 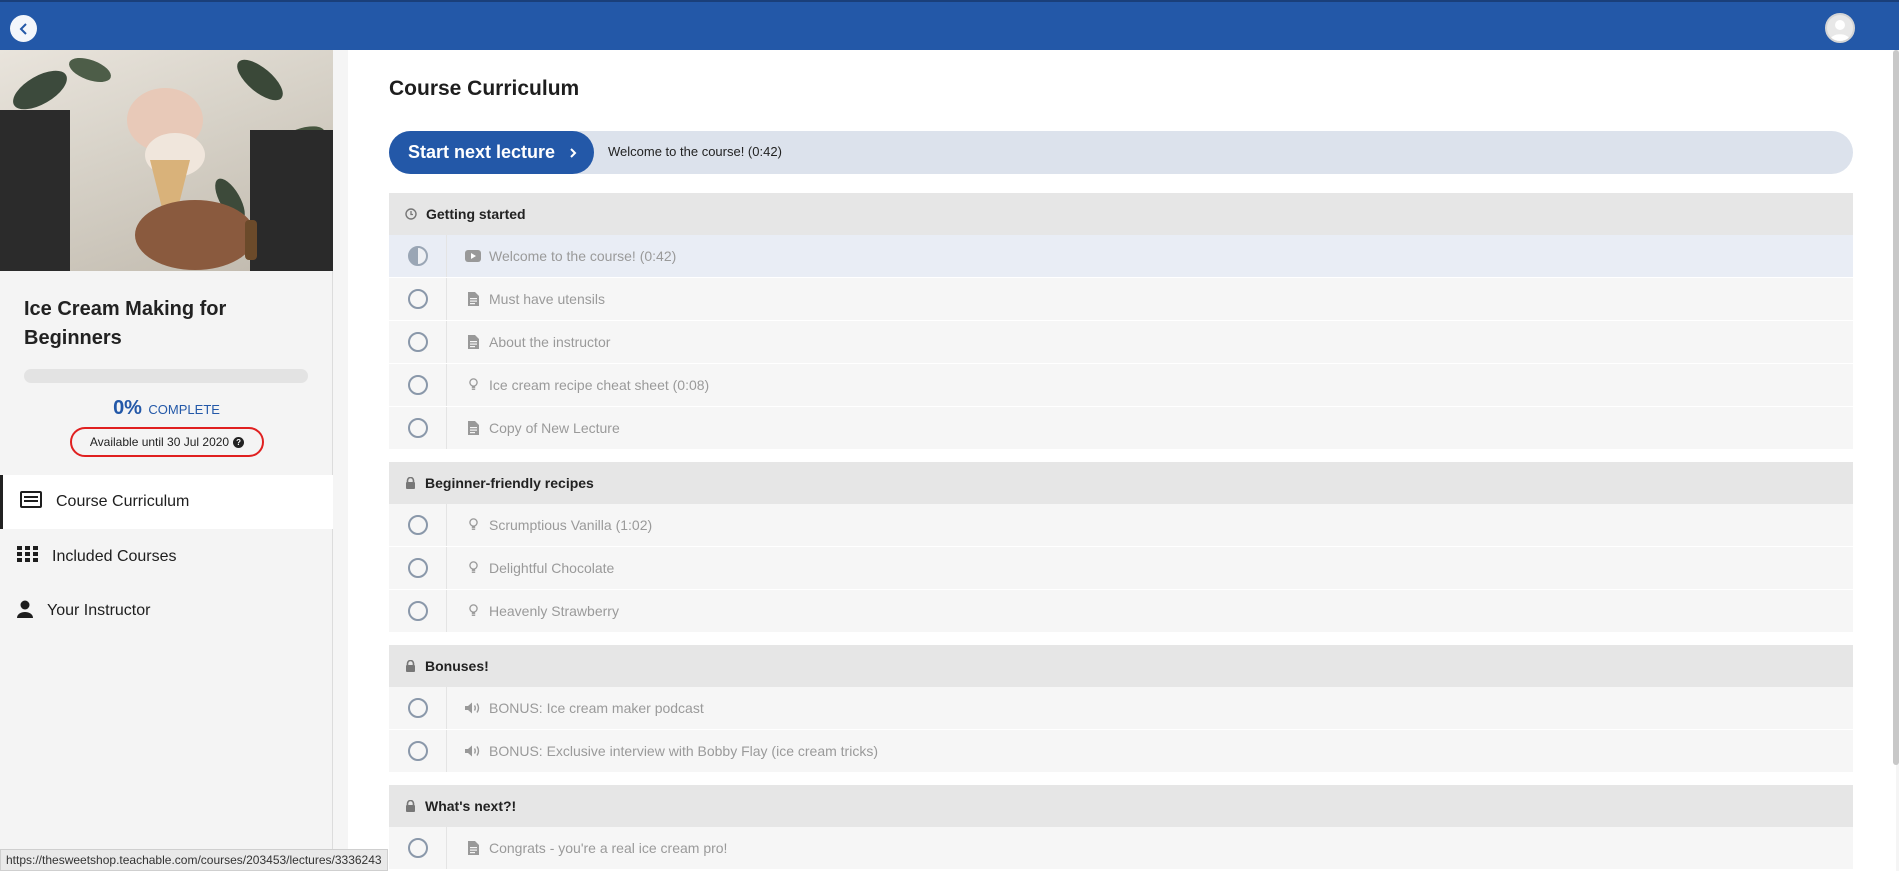 I want to click on lecture-row: Congrats - you're a real ice cream pro!, so click(x=1121, y=848).